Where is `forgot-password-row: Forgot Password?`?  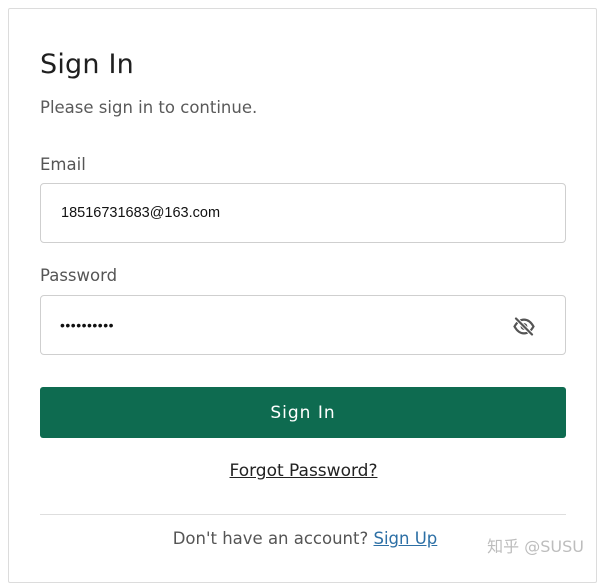 forgot-password-row: Forgot Password? is located at coordinates (303, 471).